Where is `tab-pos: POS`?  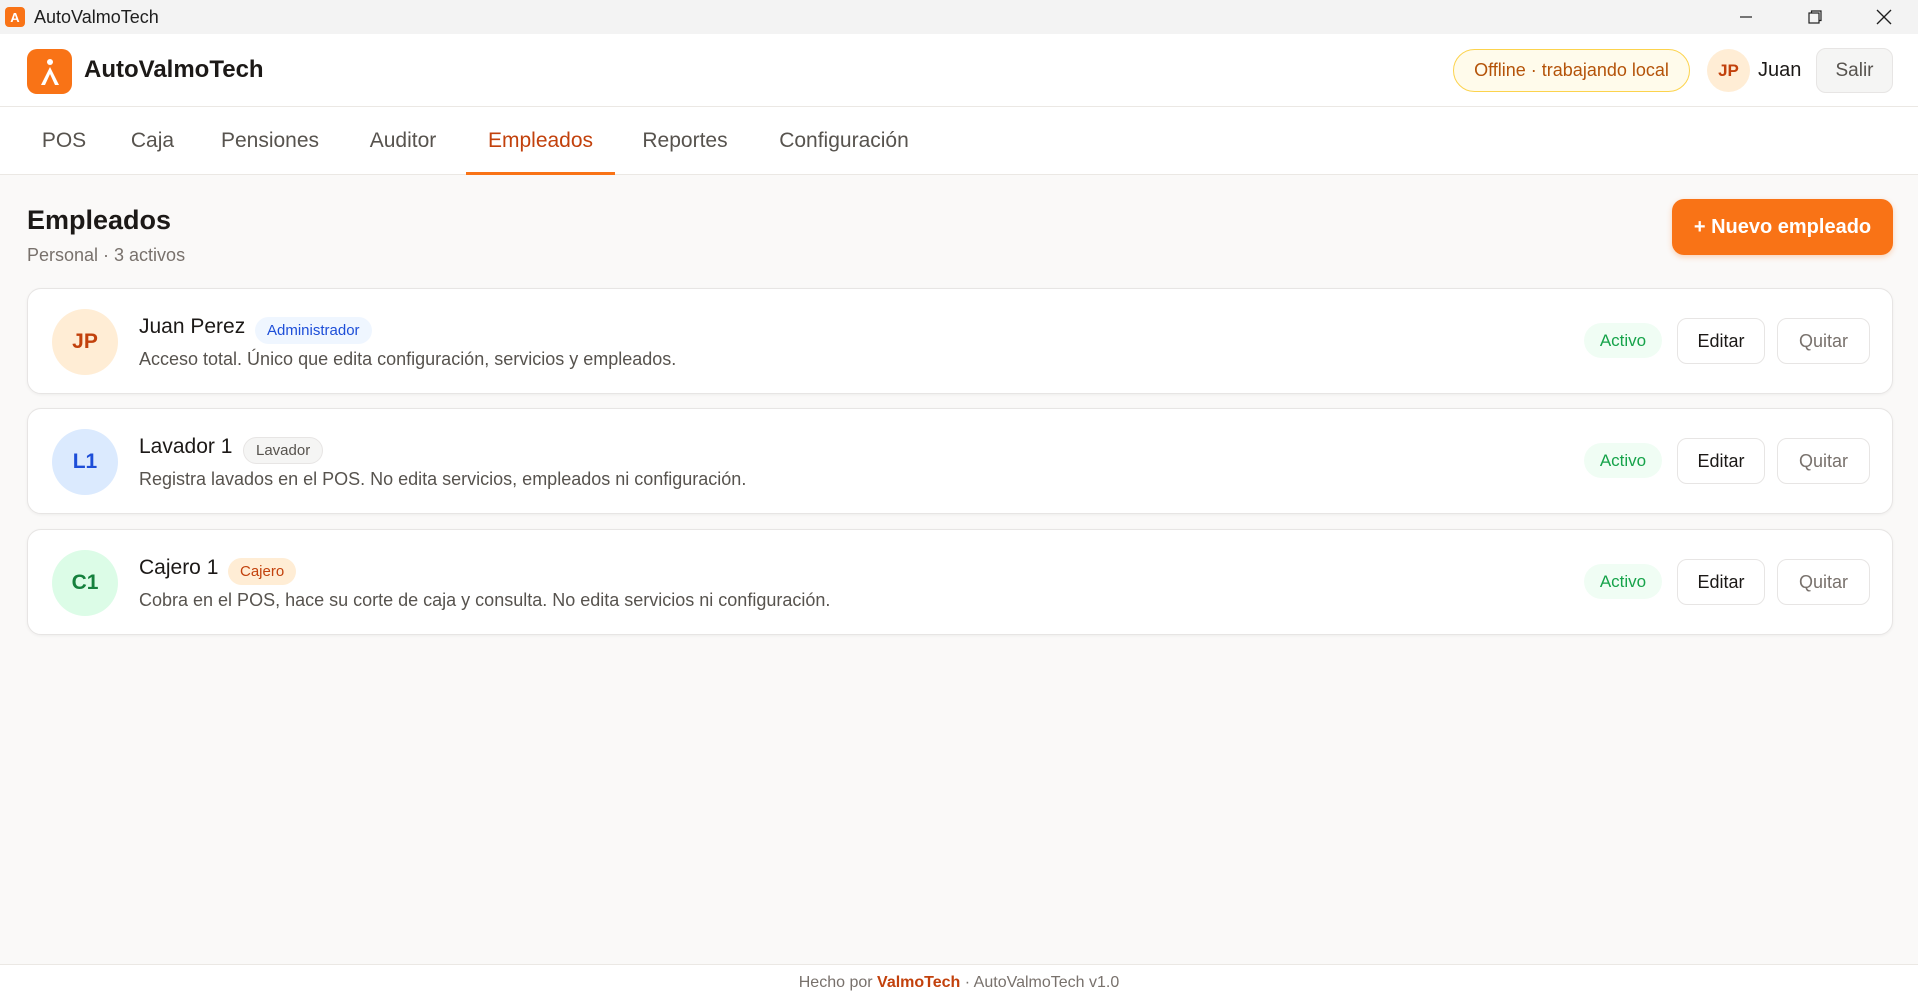
tab-pos: POS is located at coordinates (64, 141).